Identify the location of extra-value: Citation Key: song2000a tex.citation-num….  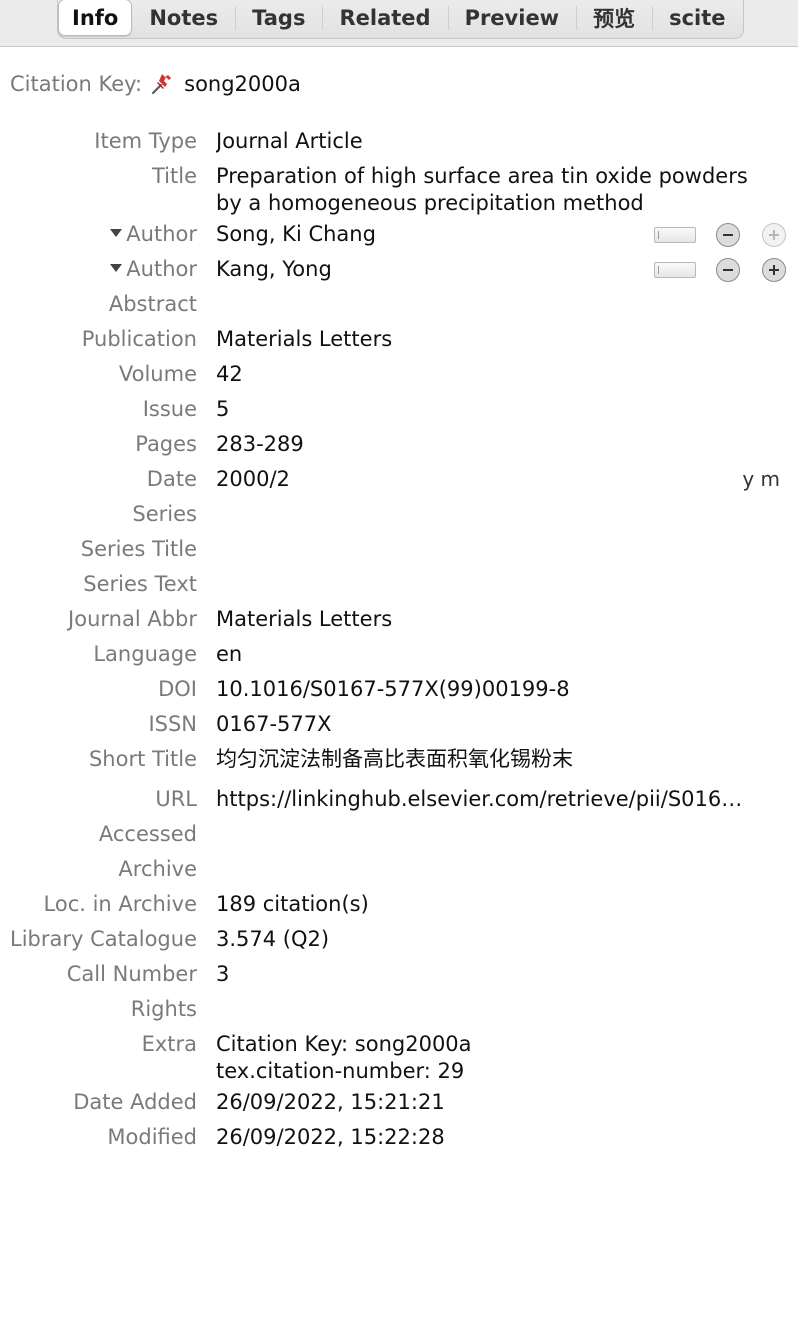
(507, 1056).